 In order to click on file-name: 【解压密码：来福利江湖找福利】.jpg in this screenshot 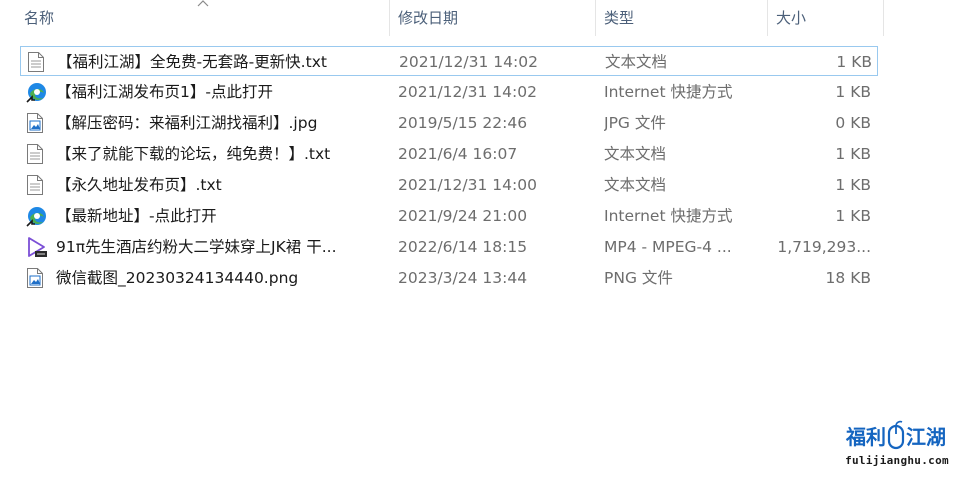, I will do `click(187, 123)`.